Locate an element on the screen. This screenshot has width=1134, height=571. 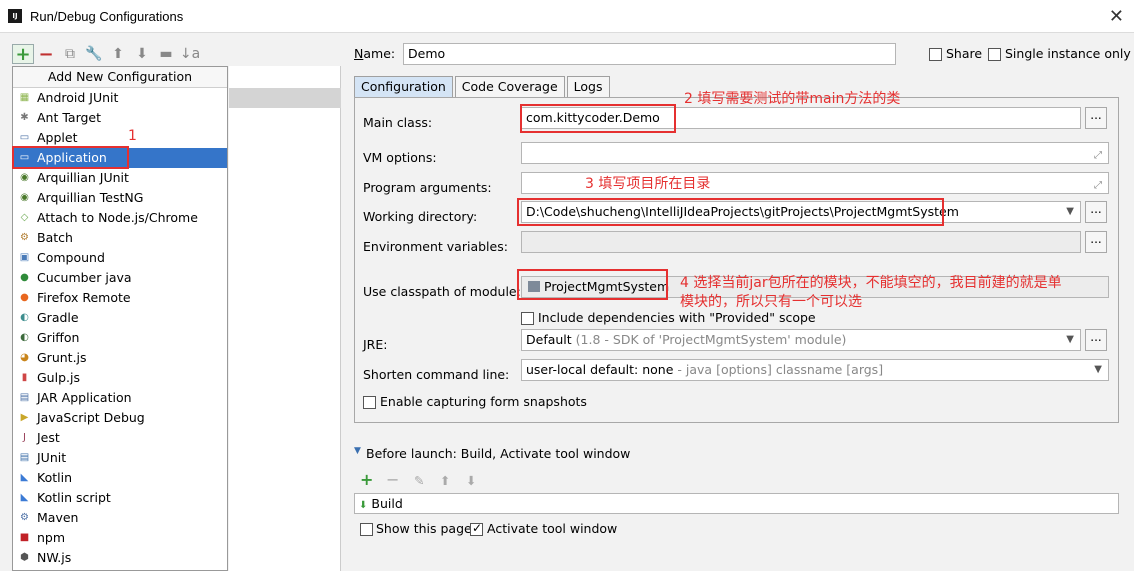
config-type-item: ▤ JAR Application is located at coordinates (120, 398).